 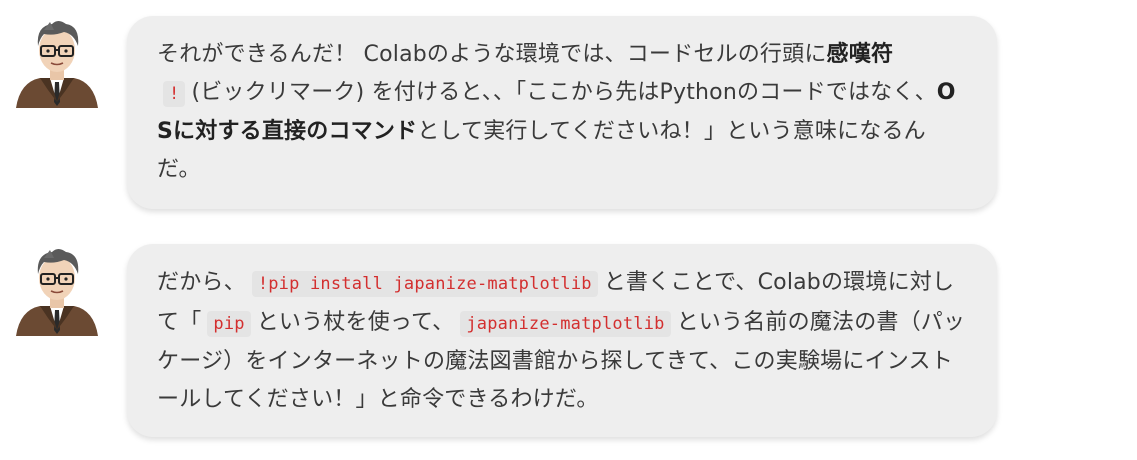 I want to click on inline-code: !pip install japanize-matplotlib, so click(x=424, y=284).